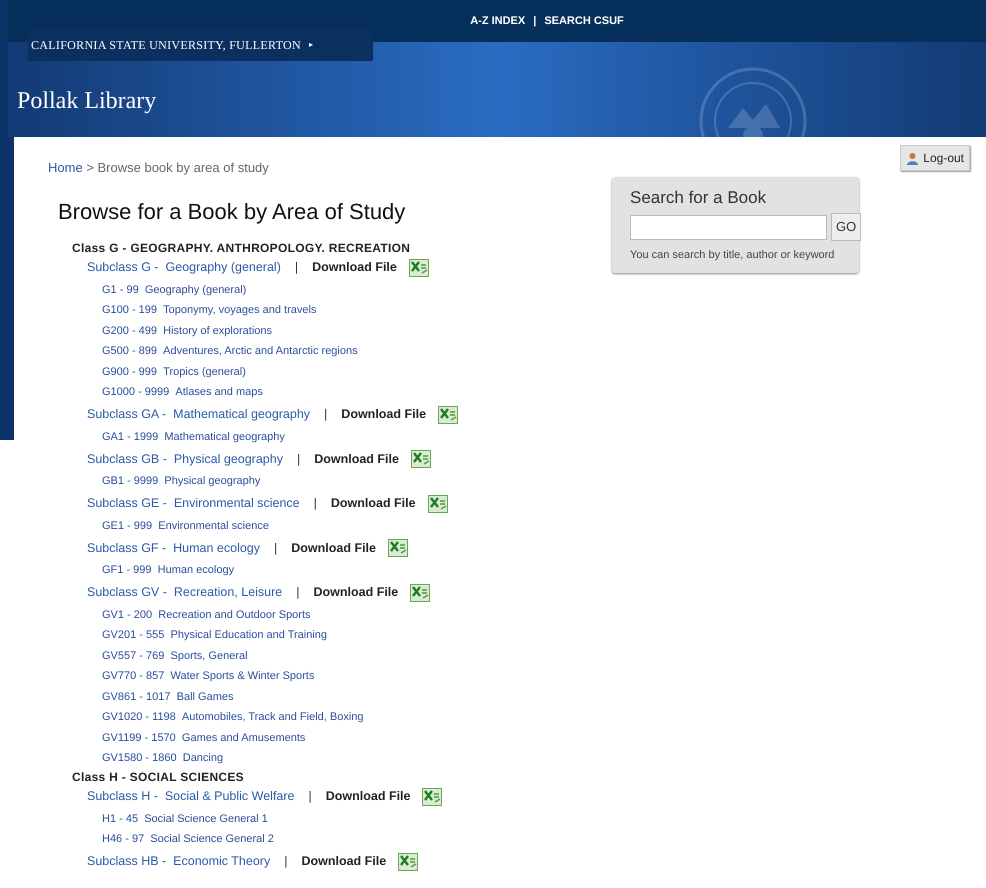 Image resolution: width=986 pixels, height=888 pixels. Describe the element at coordinates (163, 758) in the screenshot. I see `range-link: GV1580 - 1860 Dancing` at that location.